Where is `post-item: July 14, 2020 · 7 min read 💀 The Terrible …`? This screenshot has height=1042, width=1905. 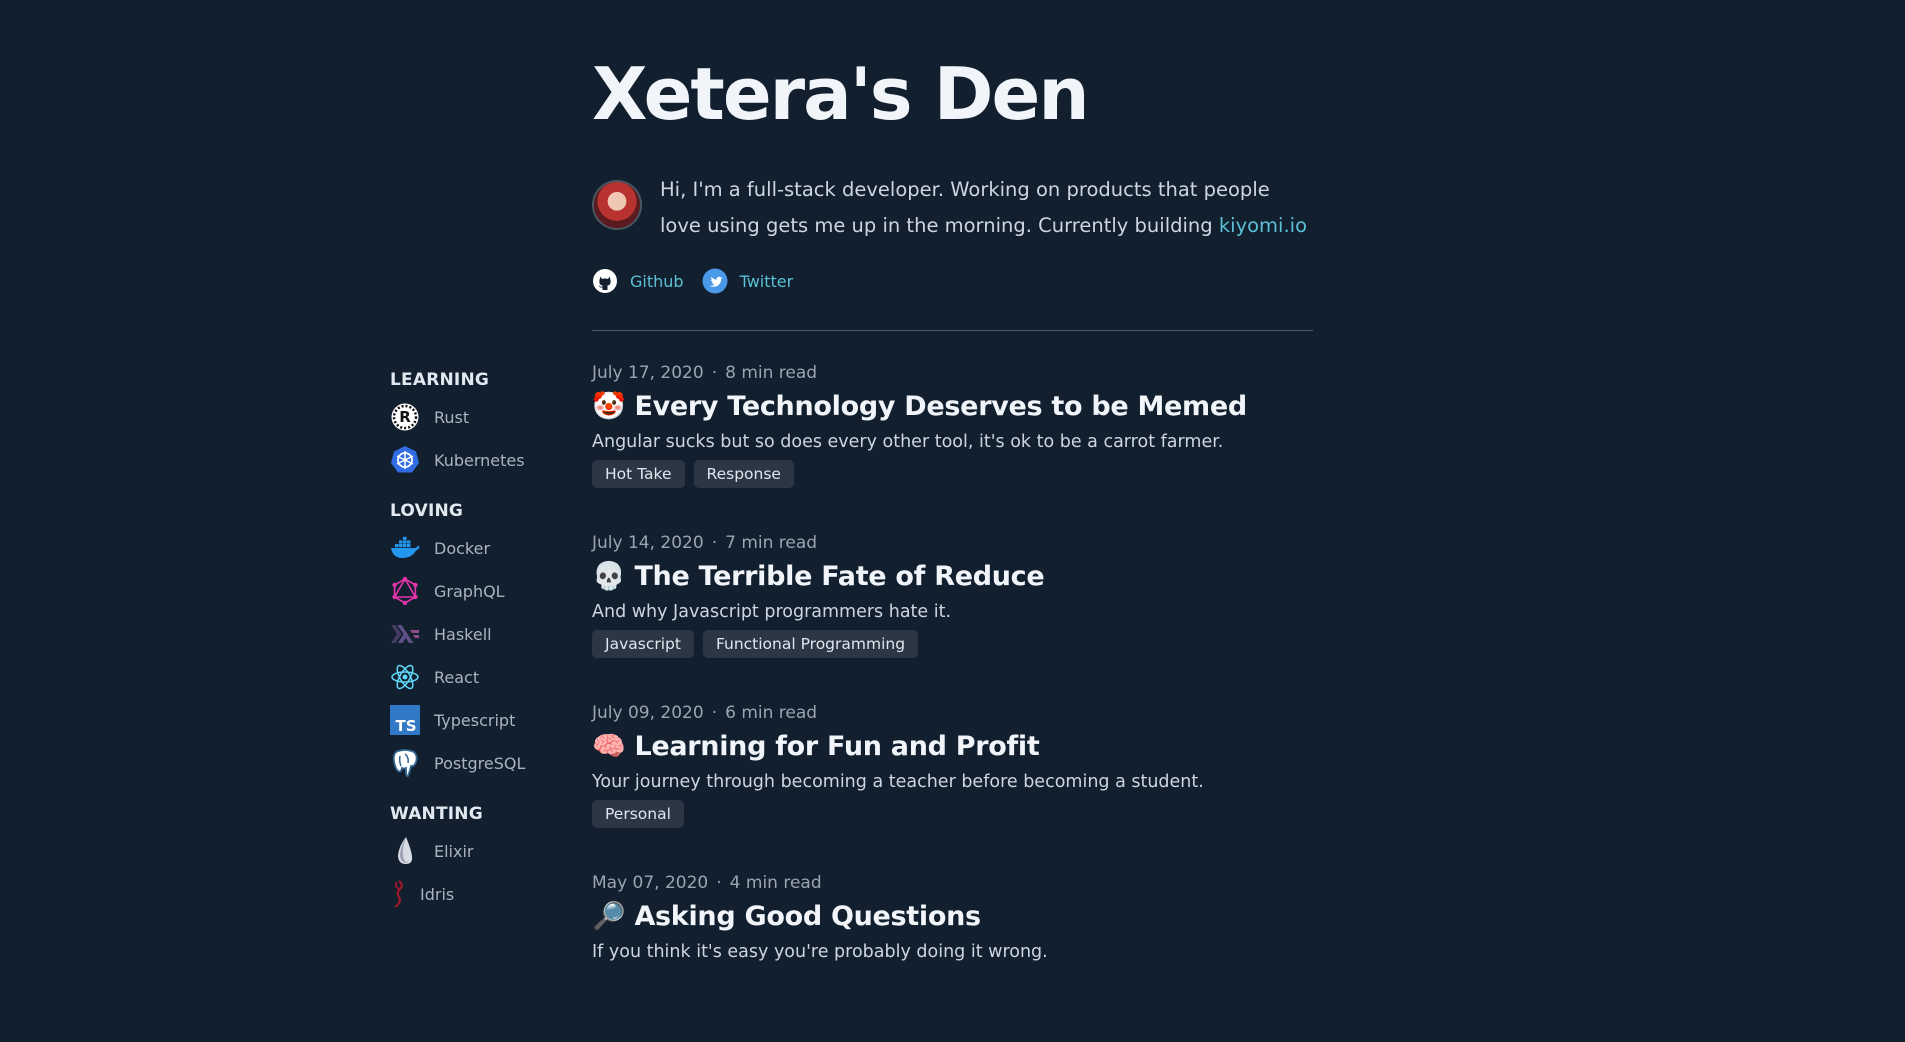 post-item: July 14, 2020 · 7 min read 💀 The Terrible … is located at coordinates (952, 617).